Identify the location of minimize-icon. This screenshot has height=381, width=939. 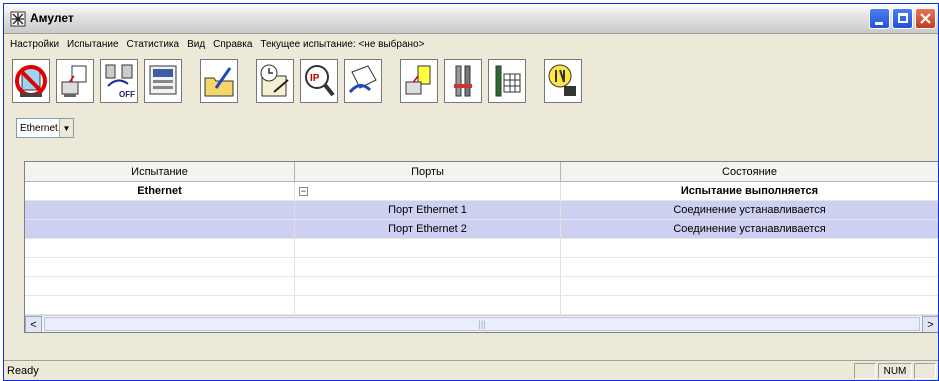
(879, 23).